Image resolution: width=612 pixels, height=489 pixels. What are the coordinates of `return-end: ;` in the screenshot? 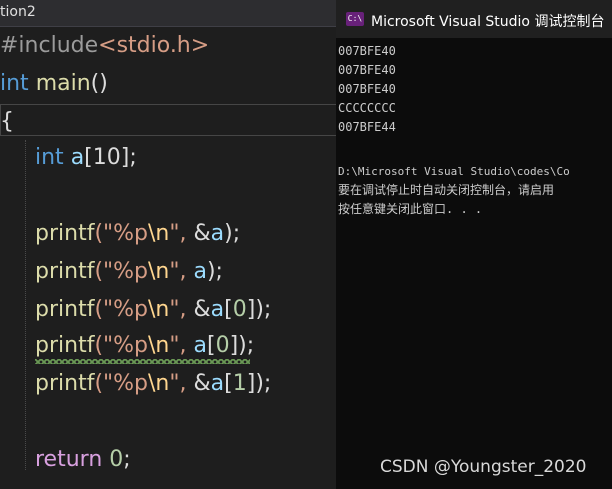 It's located at (127, 459).